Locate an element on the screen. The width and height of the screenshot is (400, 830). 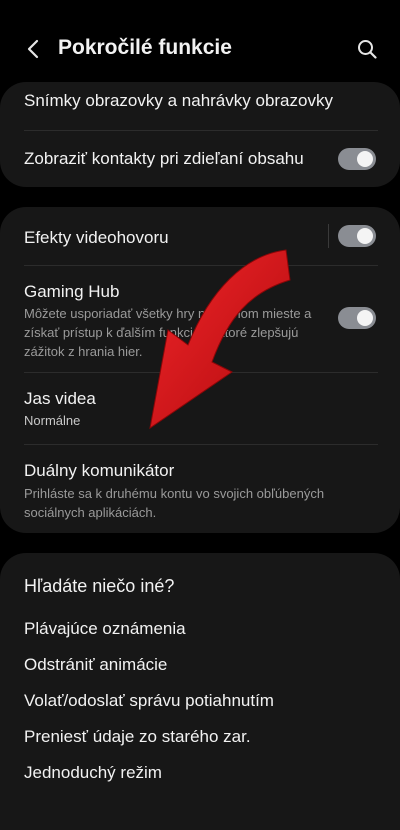
gaming-hub-toggle is located at coordinates (357, 318).